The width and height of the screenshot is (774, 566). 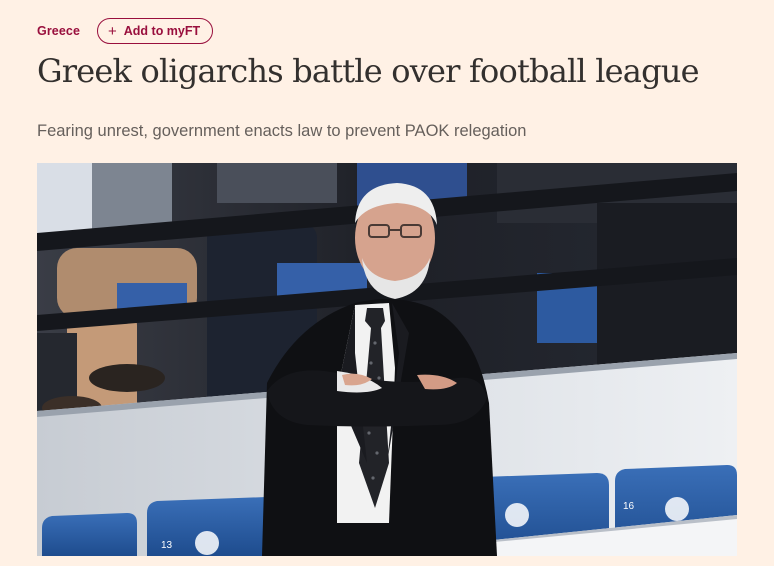 What do you see at coordinates (58, 31) in the screenshot?
I see `topic-link: Greece` at bounding box center [58, 31].